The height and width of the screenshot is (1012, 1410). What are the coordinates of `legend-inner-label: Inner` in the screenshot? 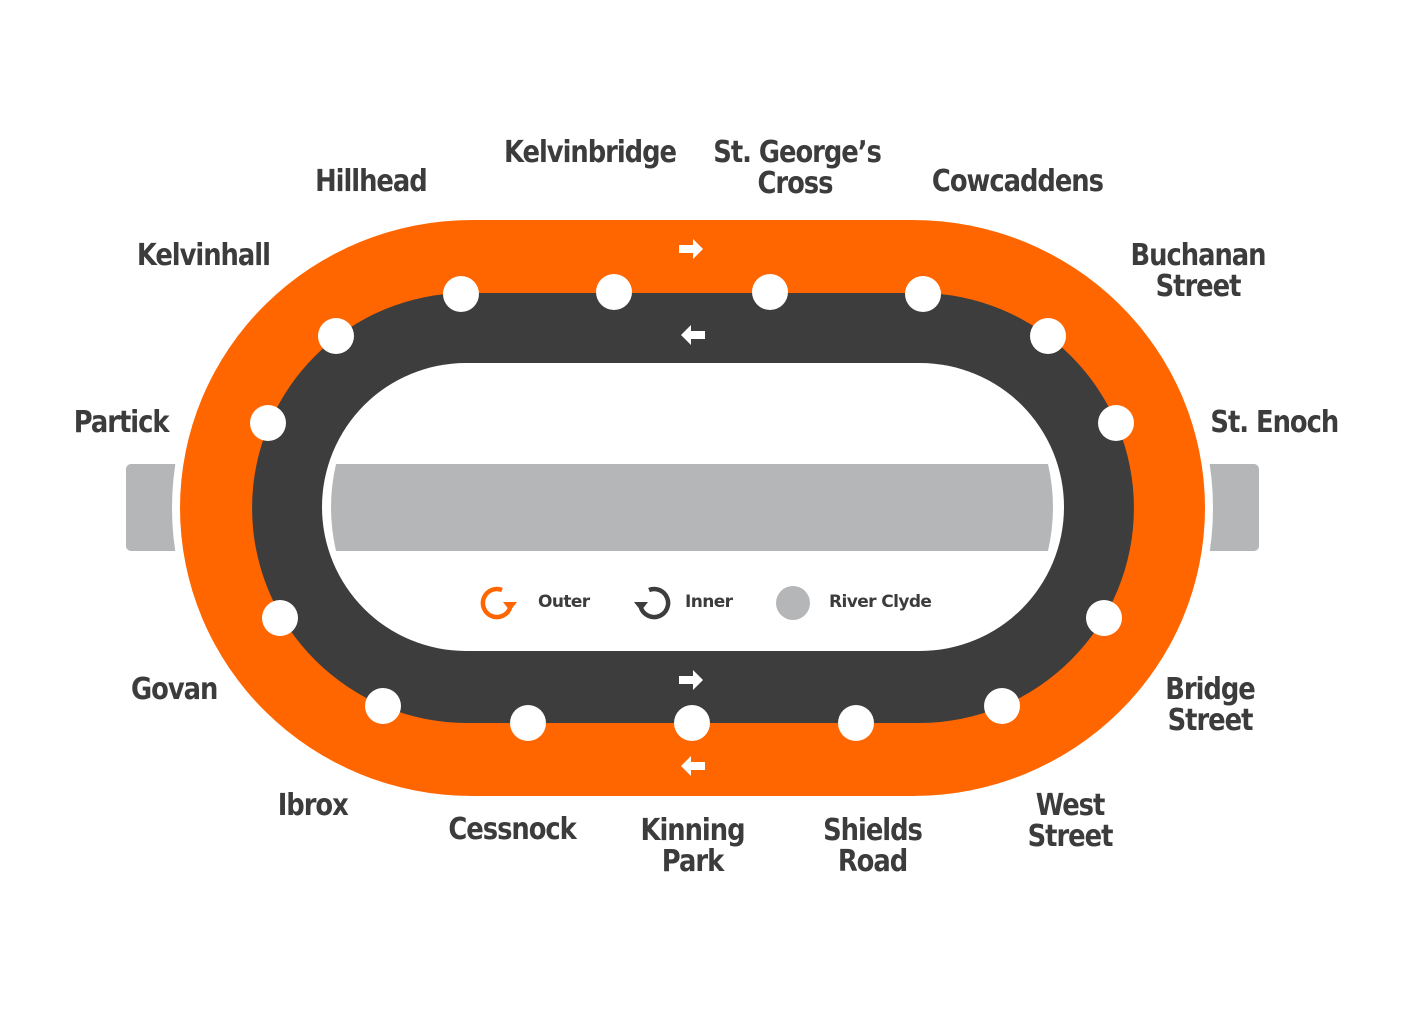 It's located at (709, 602).